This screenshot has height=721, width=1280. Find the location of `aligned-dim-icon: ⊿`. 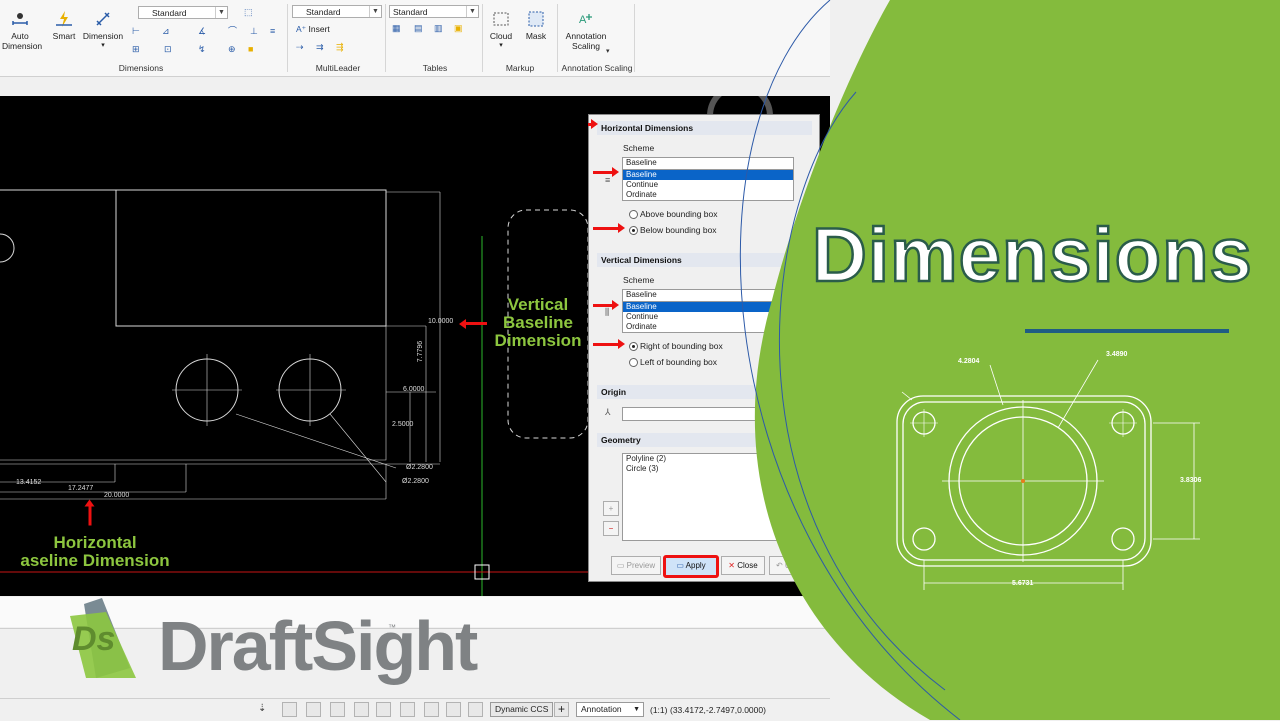

aligned-dim-icon: ⊿ is located at coordinates (169, 31).